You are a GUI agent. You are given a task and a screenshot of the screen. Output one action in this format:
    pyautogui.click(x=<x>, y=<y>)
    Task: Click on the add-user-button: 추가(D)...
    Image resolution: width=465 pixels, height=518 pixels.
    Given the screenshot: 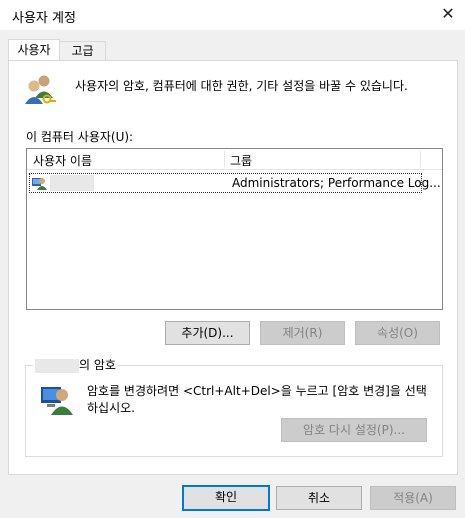 What is the action you would take?
    pyautogui.click(x=207, y=333)
    